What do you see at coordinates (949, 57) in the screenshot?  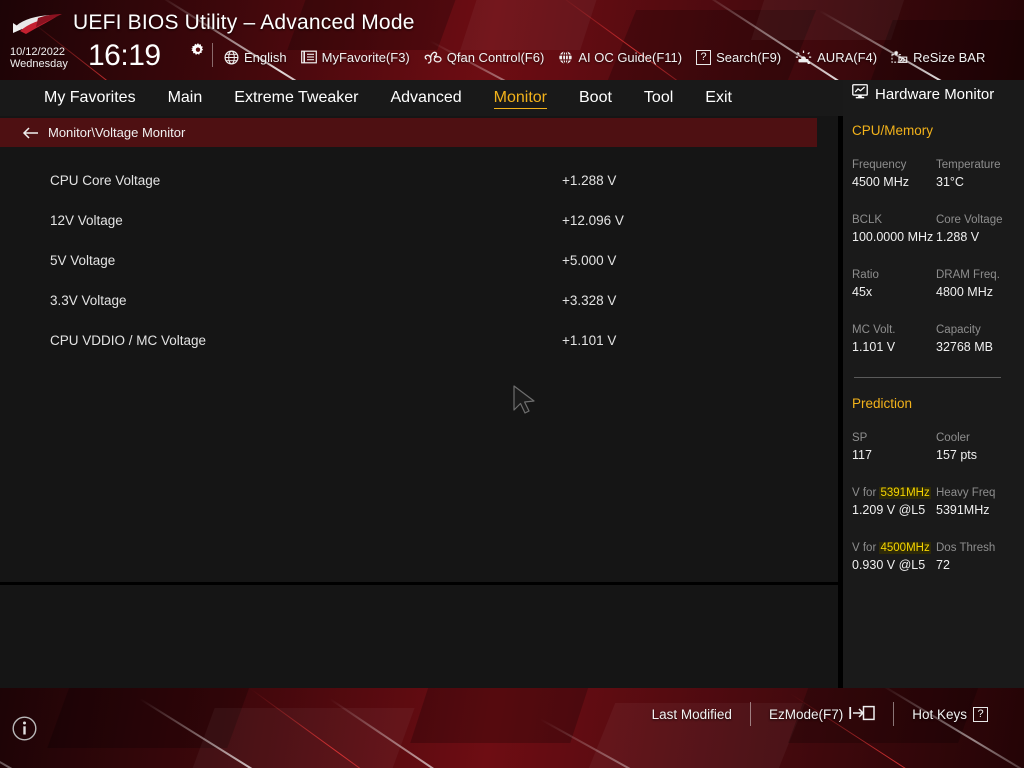 I see `resize-bar-label: ReSize BAR` at bounding box center [949, 57].